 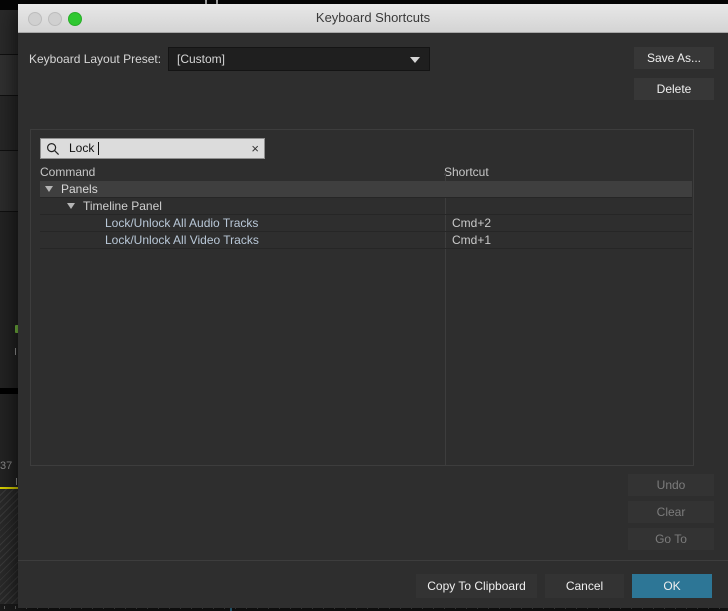 What do you see at coordinates (182, 223) in the screenshot?
I see `command-cell: Lock/Unlock All Audio Tracks` at bounding box center [182, 223].